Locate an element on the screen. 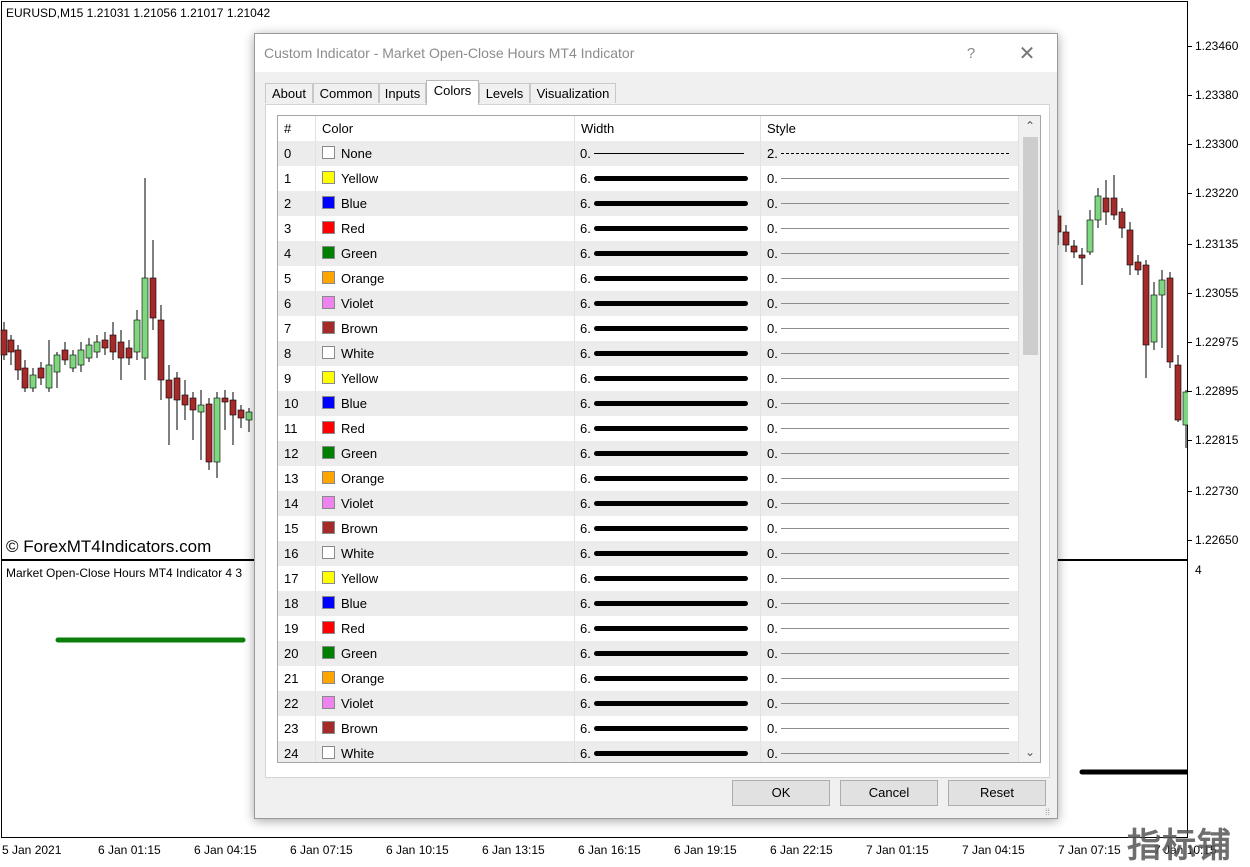 The image size is (1250, 867). list-item: 7 Brown 6. 0. is located at coordinates (648, 328).